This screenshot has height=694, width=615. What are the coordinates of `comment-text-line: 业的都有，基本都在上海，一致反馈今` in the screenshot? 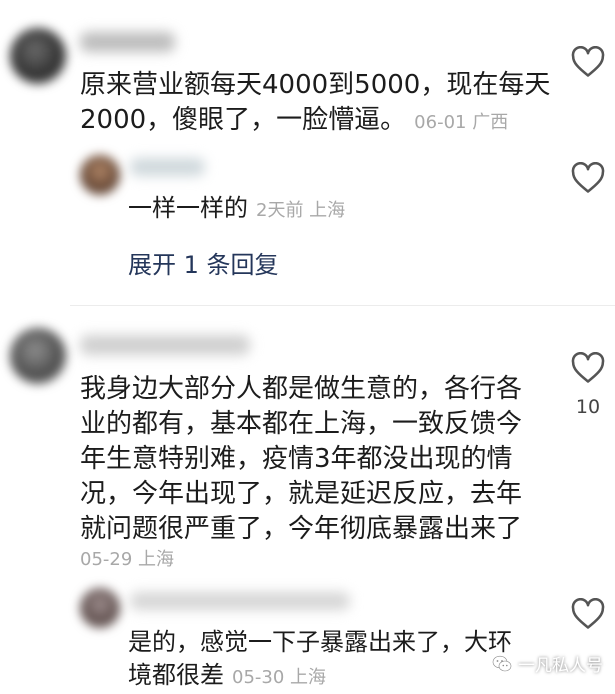 It's located at (301, 424).